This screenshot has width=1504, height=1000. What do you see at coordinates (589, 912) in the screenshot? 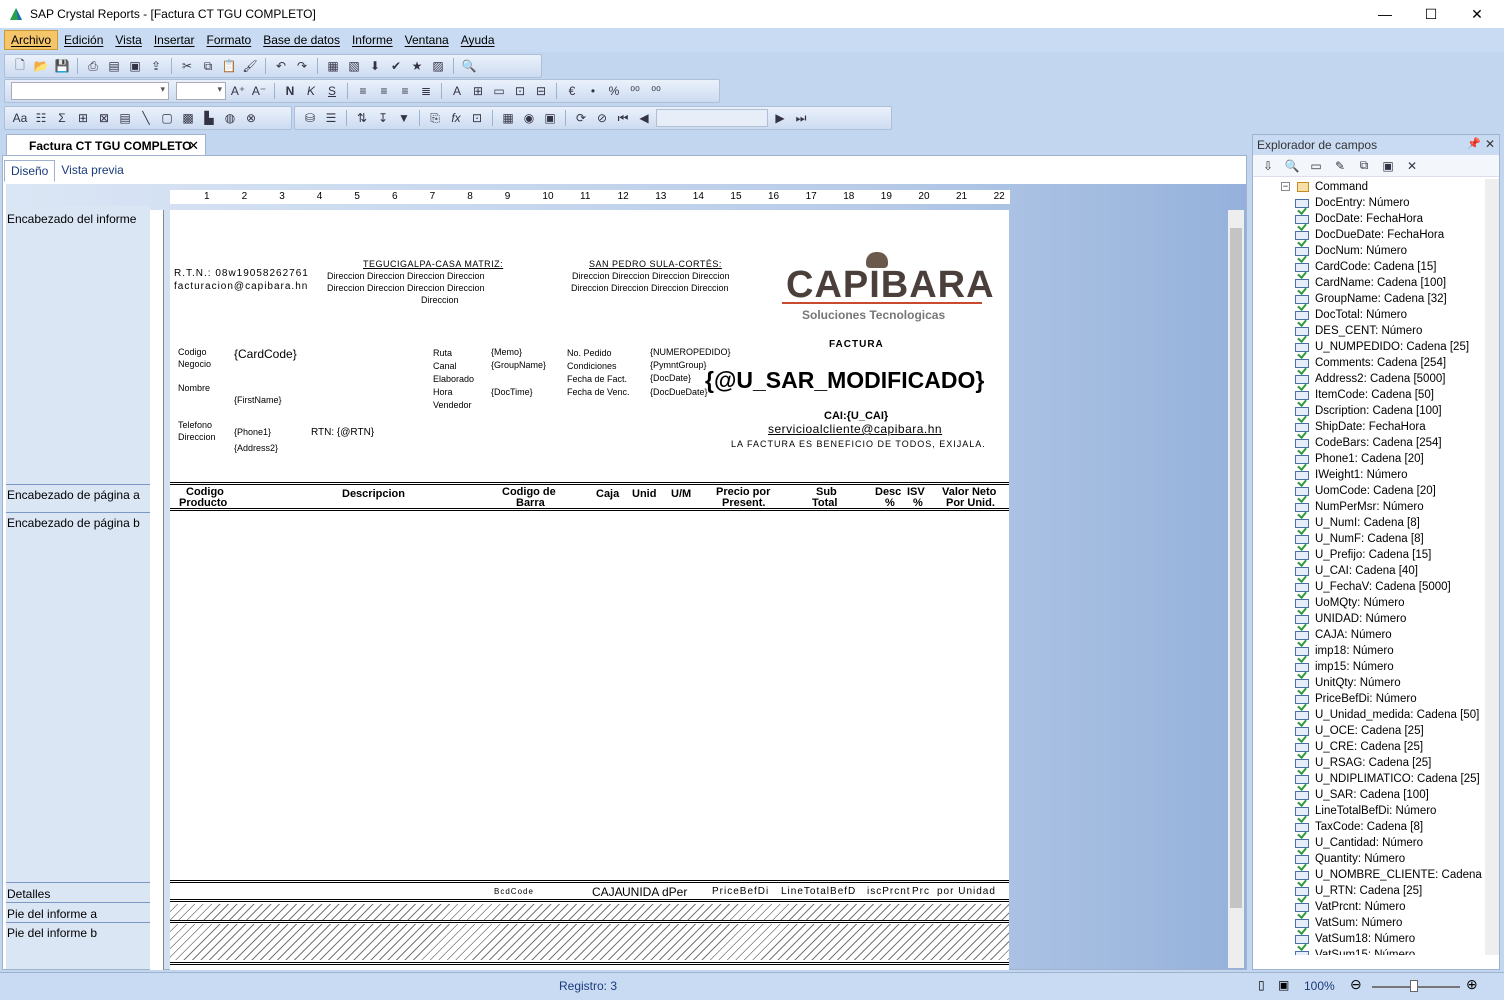
I see `footer-a-suppressed` at bounding box center [589, 912].